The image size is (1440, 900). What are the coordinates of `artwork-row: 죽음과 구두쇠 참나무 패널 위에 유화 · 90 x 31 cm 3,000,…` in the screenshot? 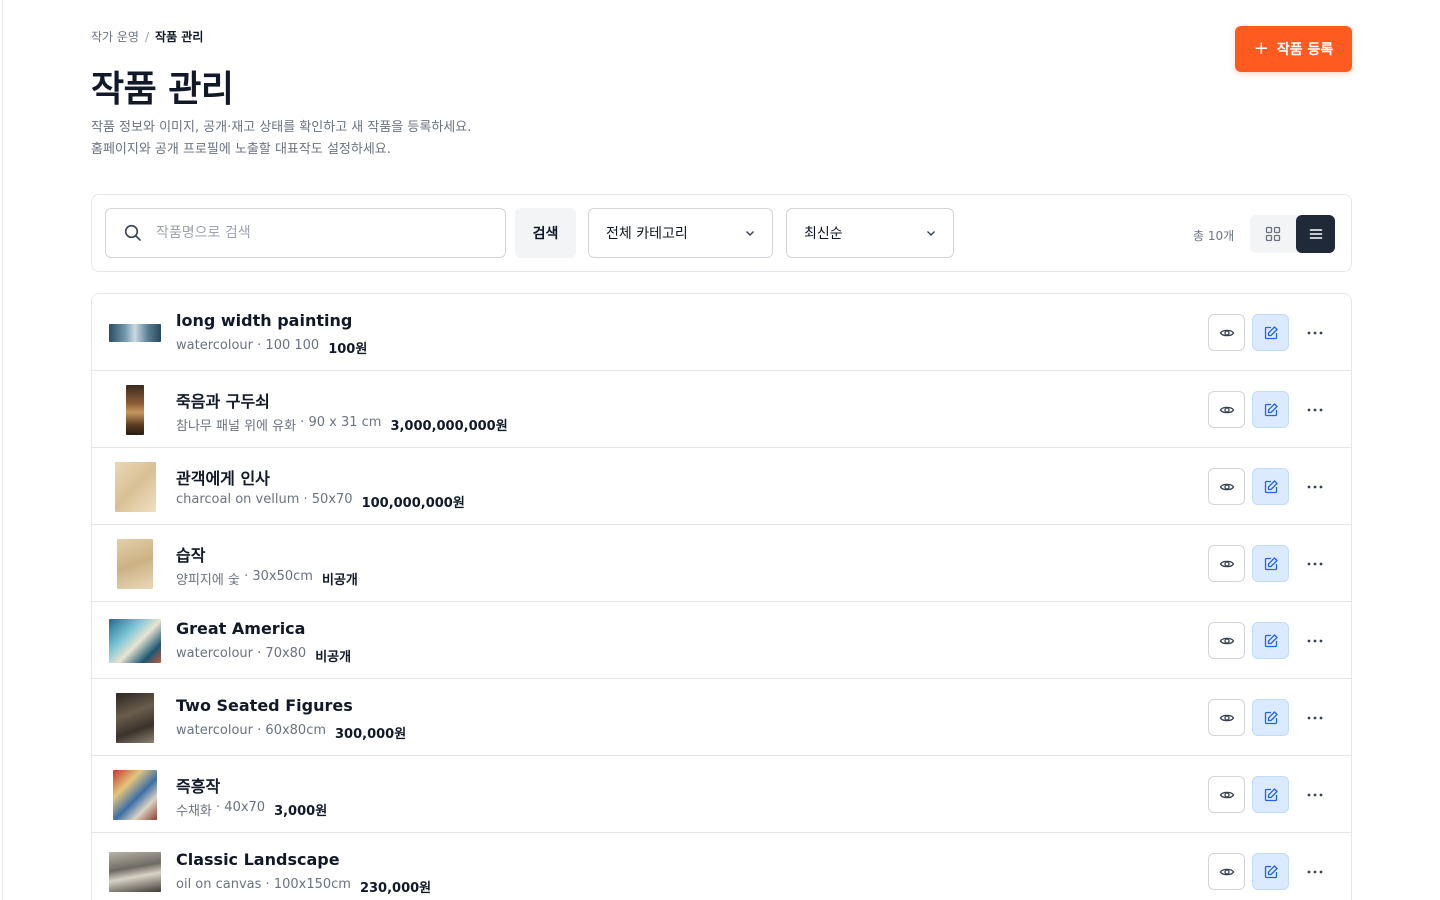 It's located at (721, 409).